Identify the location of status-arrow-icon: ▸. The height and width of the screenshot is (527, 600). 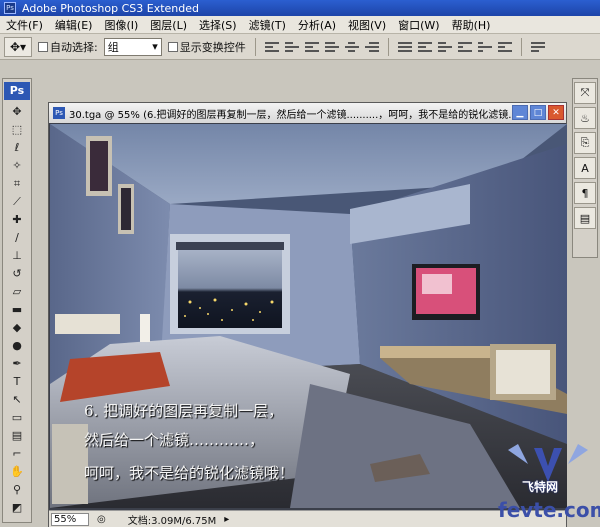
(226, 519).